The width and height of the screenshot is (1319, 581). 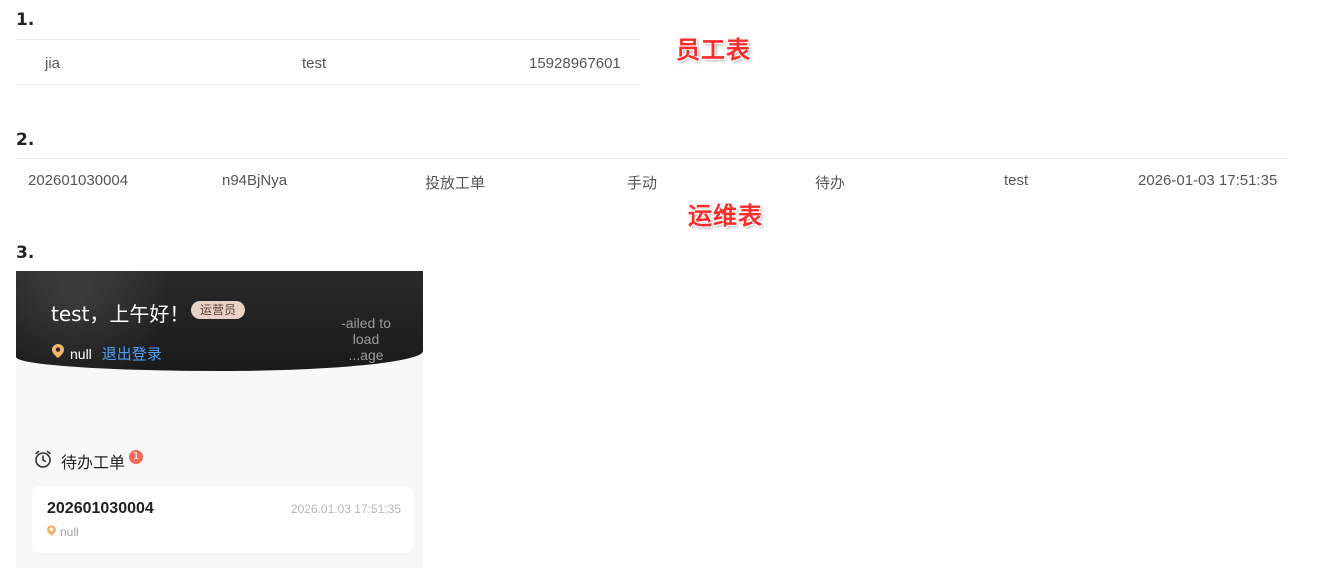 What do you see at coordinates (255, 180) in the screenshot?
I see `device-code-cell: n94BjNya` at bounding box center [255, 180].